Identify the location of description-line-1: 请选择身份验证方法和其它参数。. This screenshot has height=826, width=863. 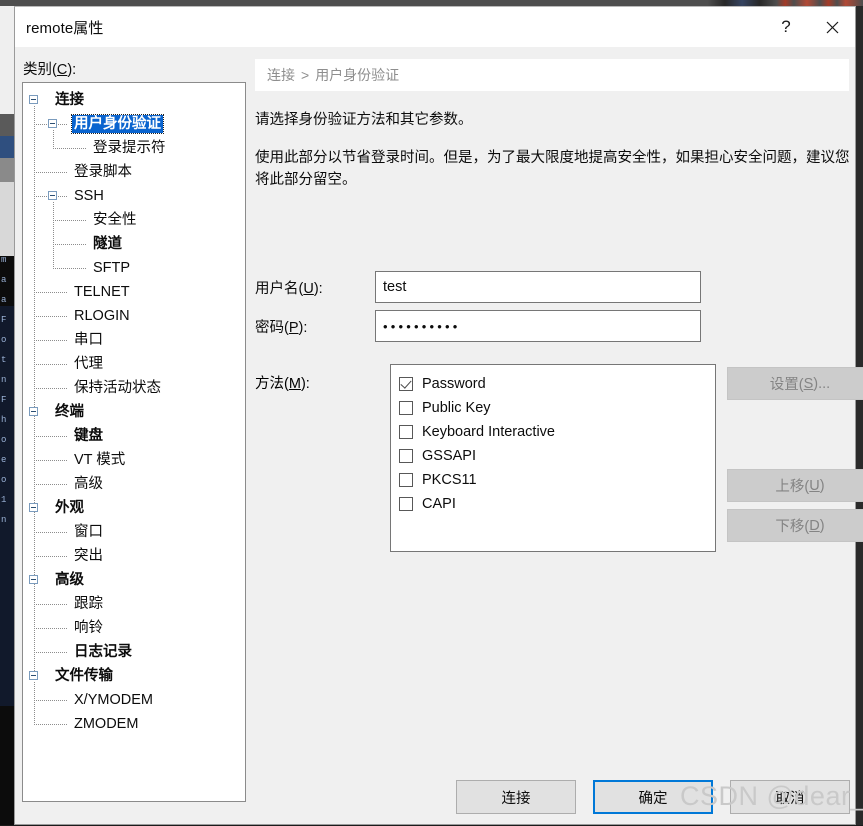
(364, 120).